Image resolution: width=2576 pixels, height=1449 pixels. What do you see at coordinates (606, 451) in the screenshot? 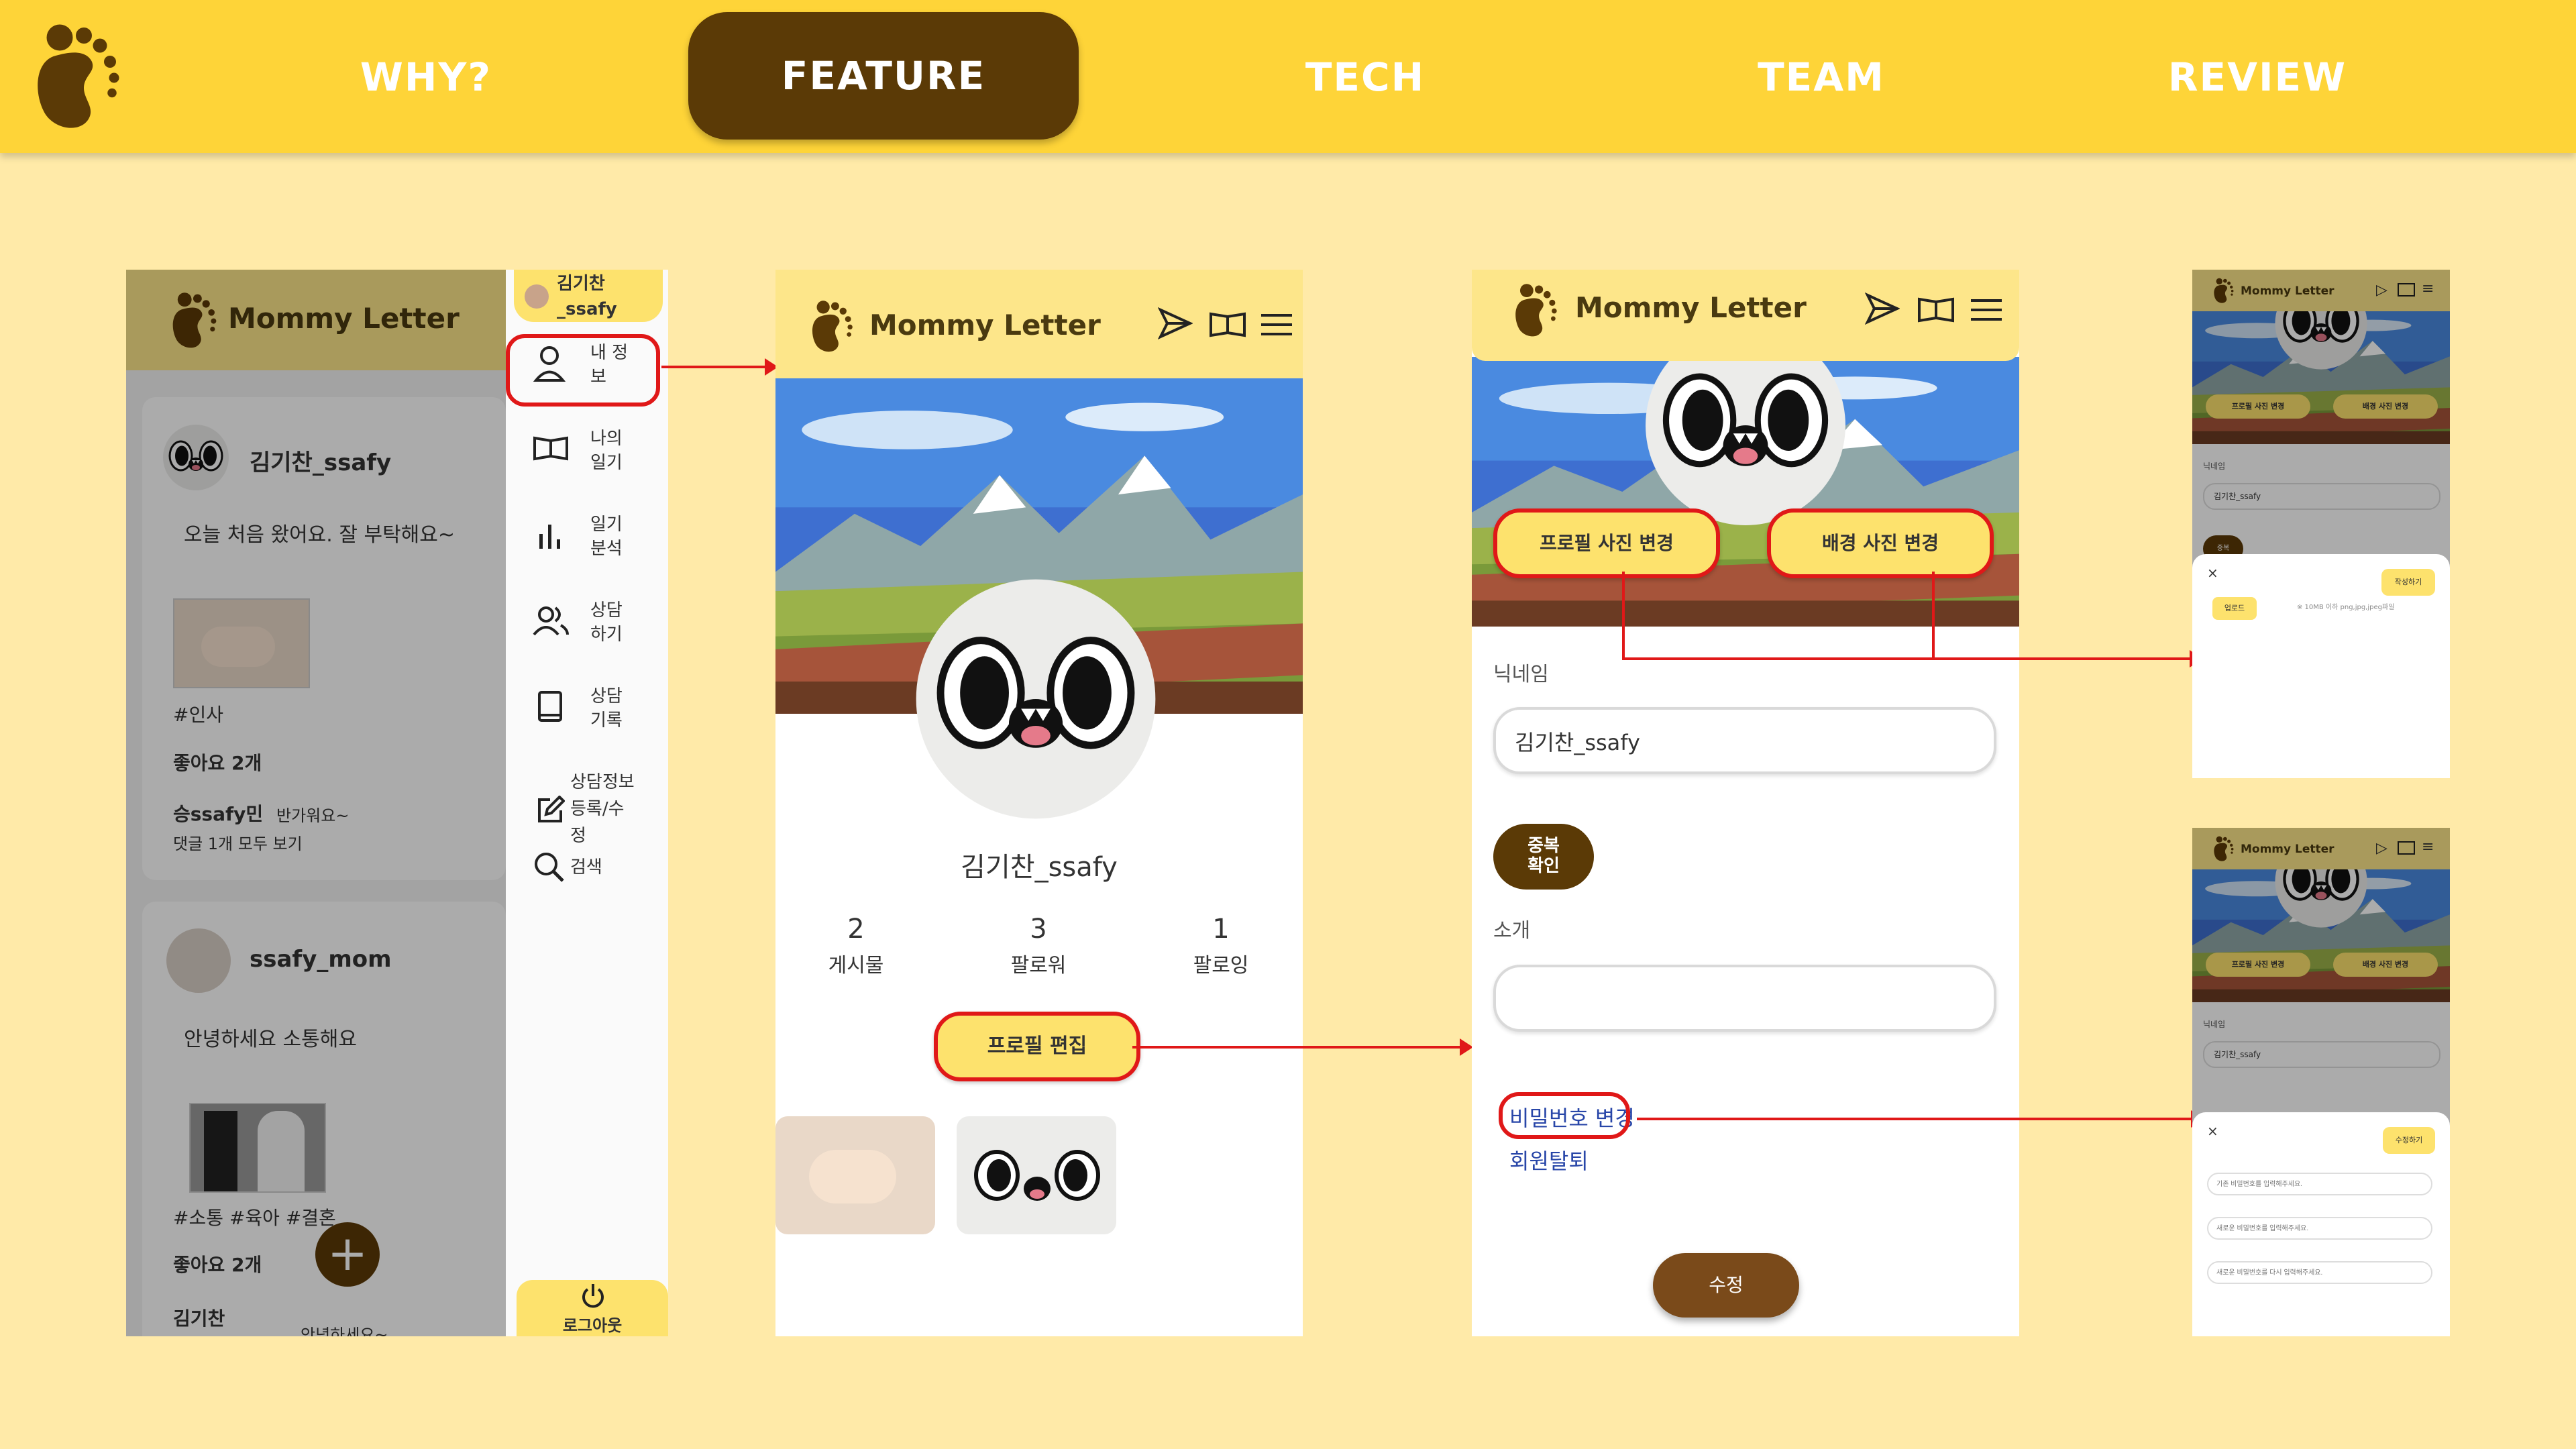
I see `sidebar-item-label: 나의 일기` at bounding box center [606, 451].